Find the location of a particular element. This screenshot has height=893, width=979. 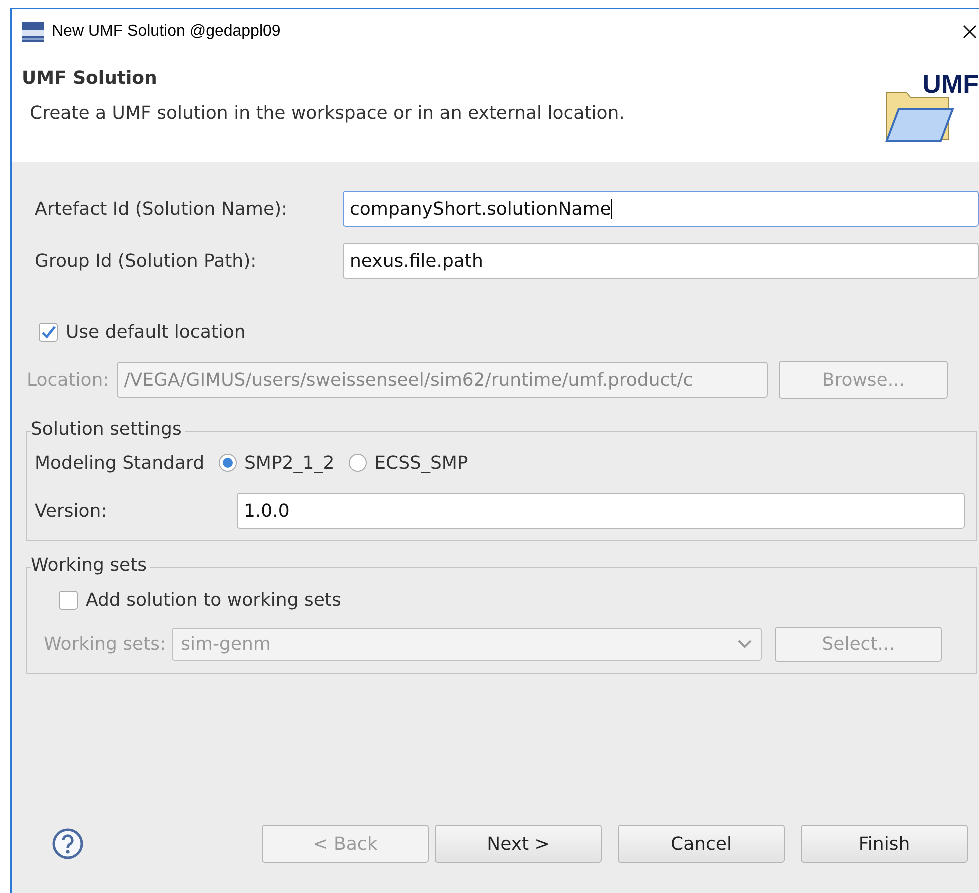

dropdown-value: sim-genm is located at coordinates (226, 644).